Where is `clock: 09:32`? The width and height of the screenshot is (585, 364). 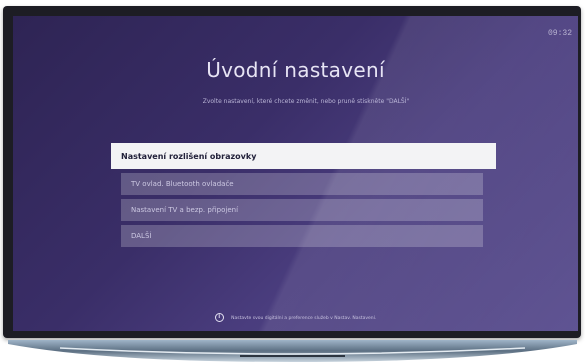 clock: 09:32 is located at coordinates (559, 33).